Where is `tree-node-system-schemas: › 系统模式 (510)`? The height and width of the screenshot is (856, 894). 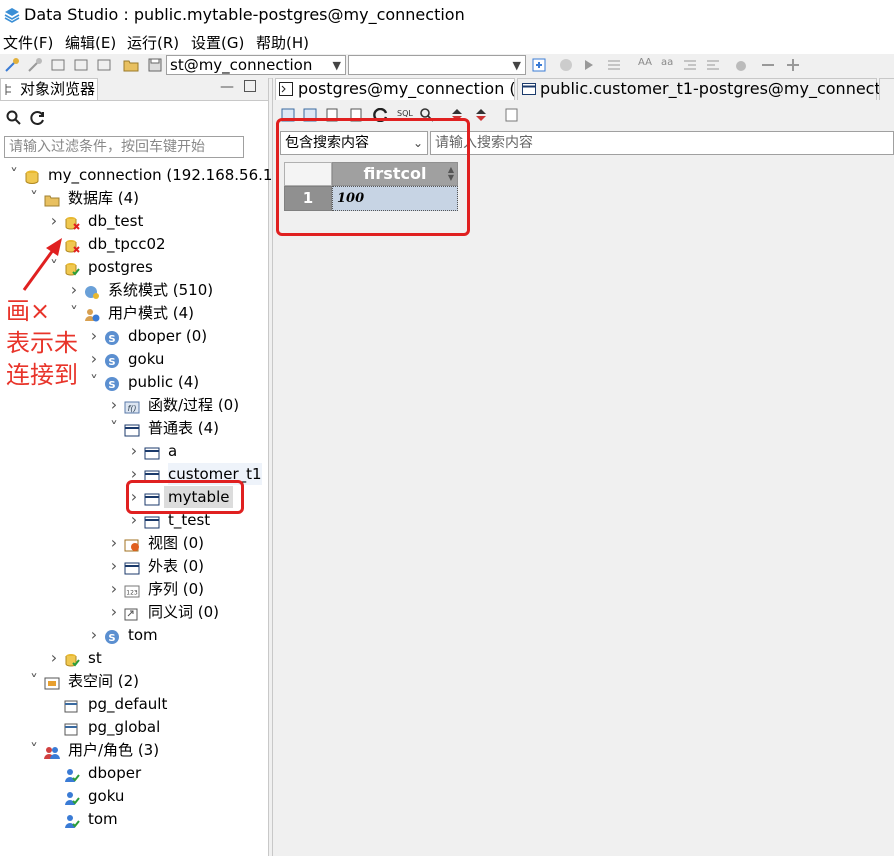
tree-node-system-schemas: › 系统模式 (510) is located at coordinates (159, 290).